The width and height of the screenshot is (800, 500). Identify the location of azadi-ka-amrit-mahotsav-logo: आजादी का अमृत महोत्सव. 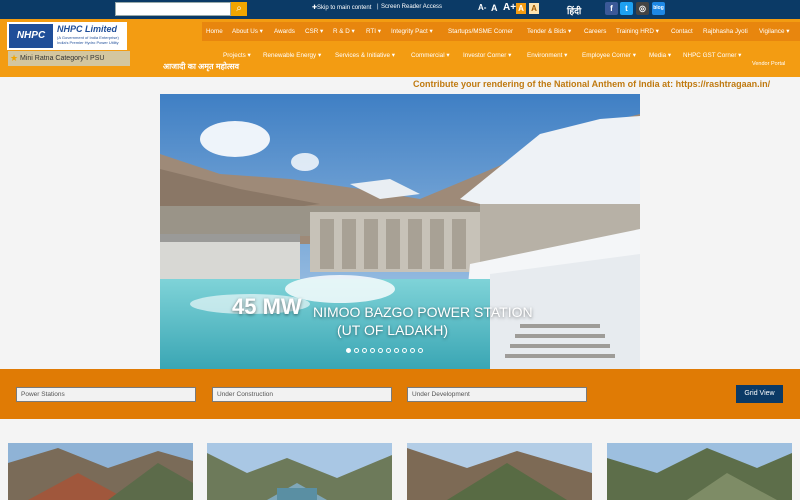
(201, 66).